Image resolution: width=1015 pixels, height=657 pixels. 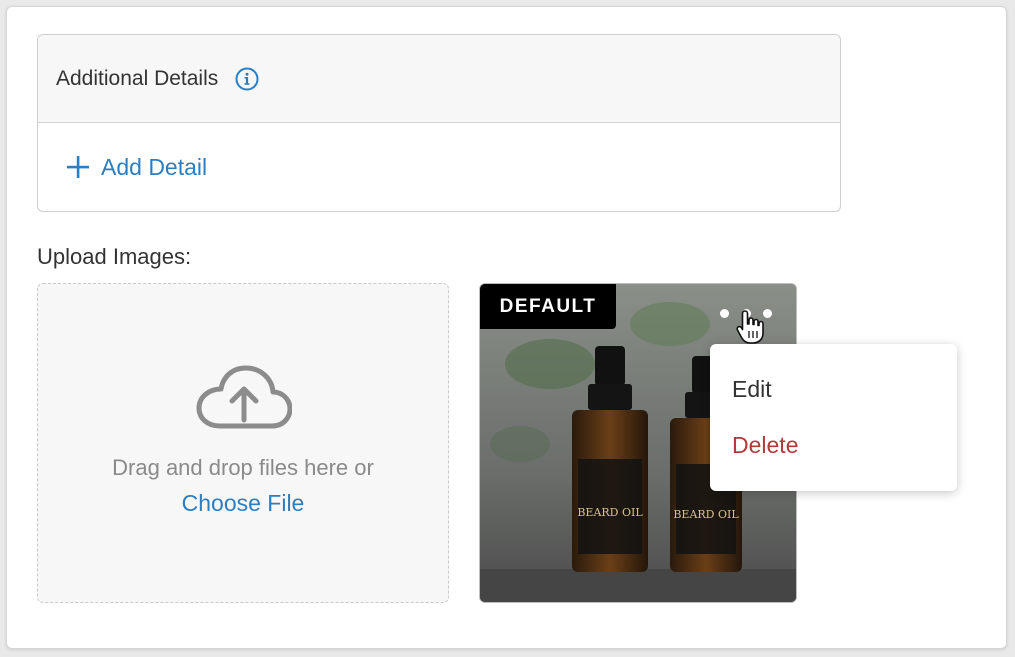 I want to click on add-detail-button: Add Detail, so click(x=137, y=167).